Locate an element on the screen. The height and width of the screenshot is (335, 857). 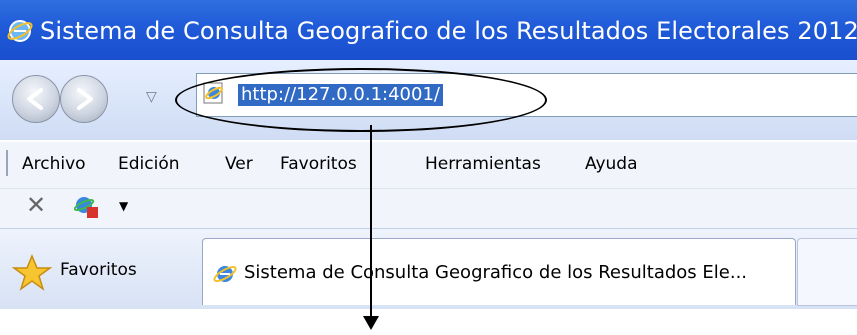
favorites-button: Favoritos is located at coordinates (98, 270).